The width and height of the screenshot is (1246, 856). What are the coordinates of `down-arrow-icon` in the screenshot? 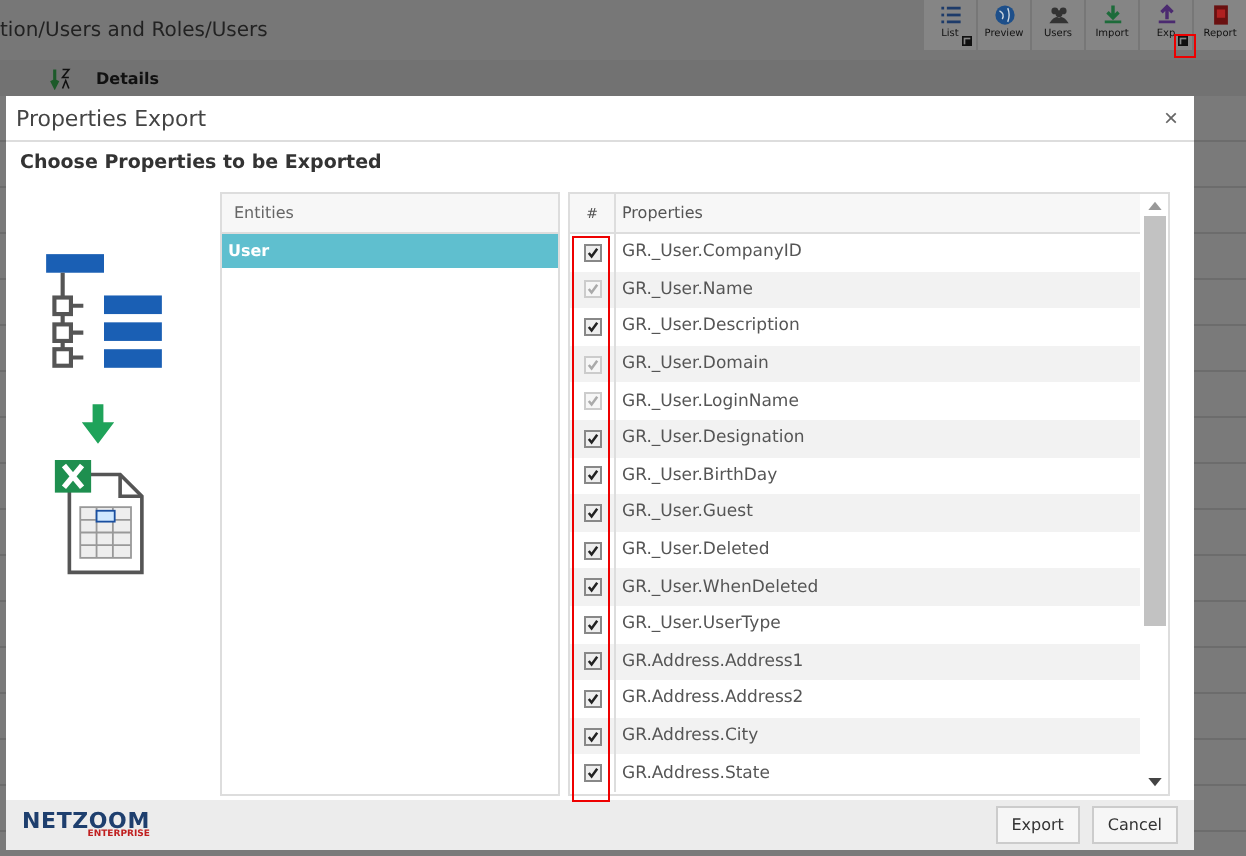 It's located at (98, 424).